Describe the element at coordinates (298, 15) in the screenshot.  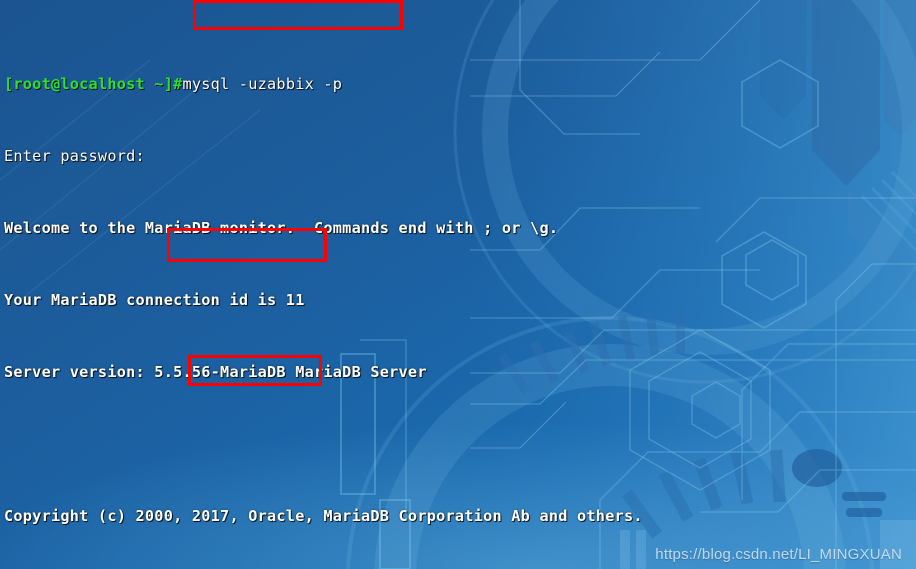
I see `highlight-box-login-command` at that location.